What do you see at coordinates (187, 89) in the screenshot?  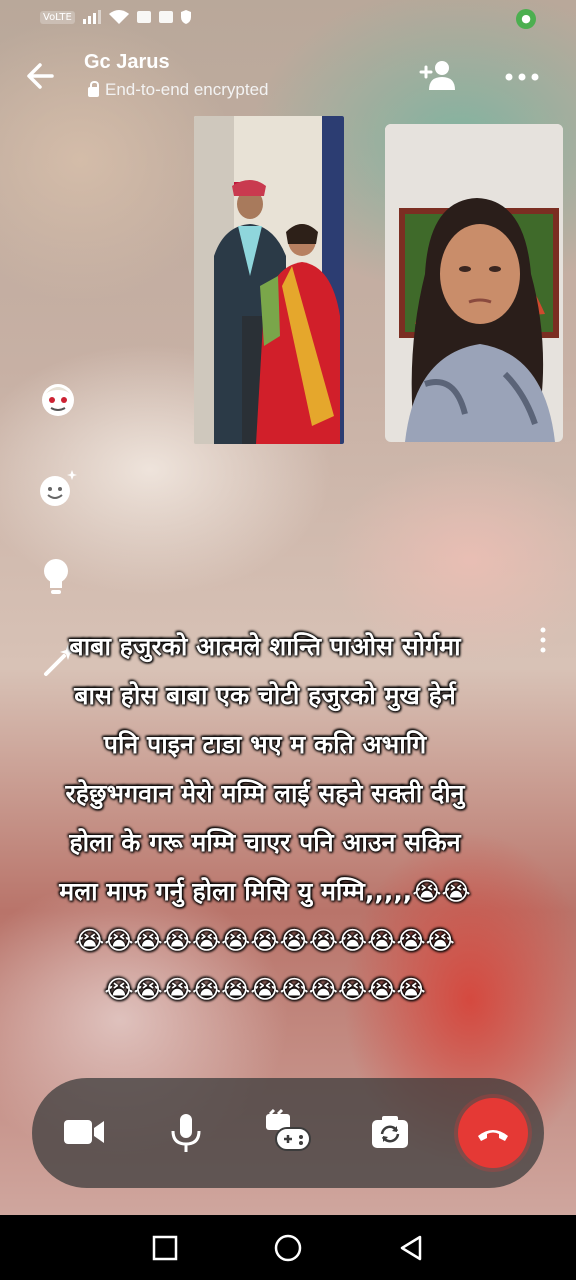 I see `encryption-label: End-to-end encrypted` at bounding box center [187, 89].